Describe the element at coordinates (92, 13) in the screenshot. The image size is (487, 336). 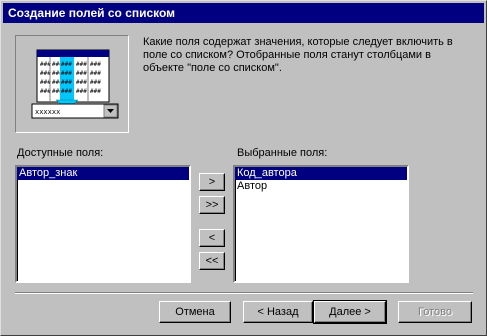
I see `window-title: Создание полей со списком` at that location.